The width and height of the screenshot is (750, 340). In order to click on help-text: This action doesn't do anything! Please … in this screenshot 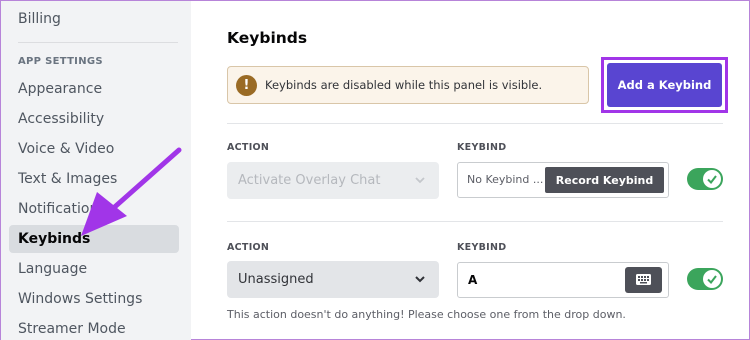, I will do `click(426, 314)`.